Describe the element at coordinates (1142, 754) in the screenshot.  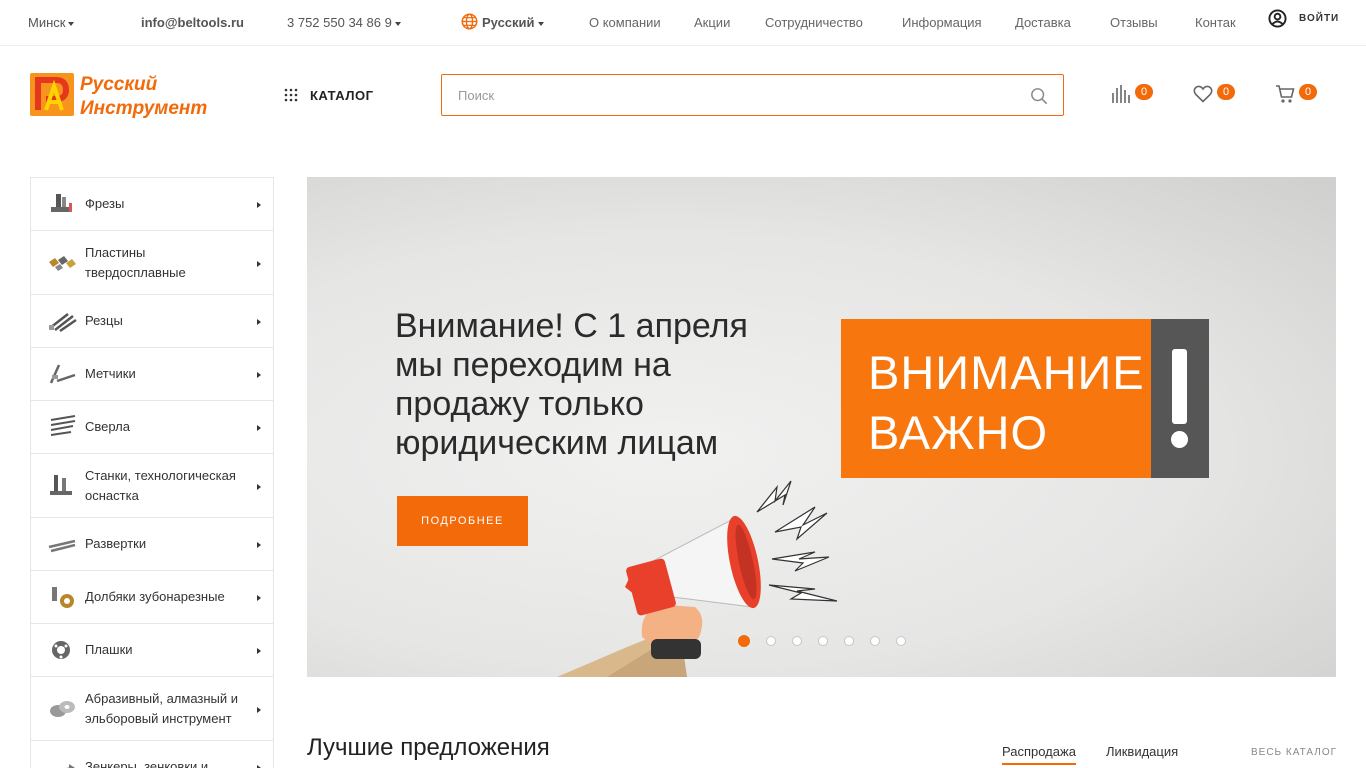
I see `tab-liquidation: Ликвидация` at that location.